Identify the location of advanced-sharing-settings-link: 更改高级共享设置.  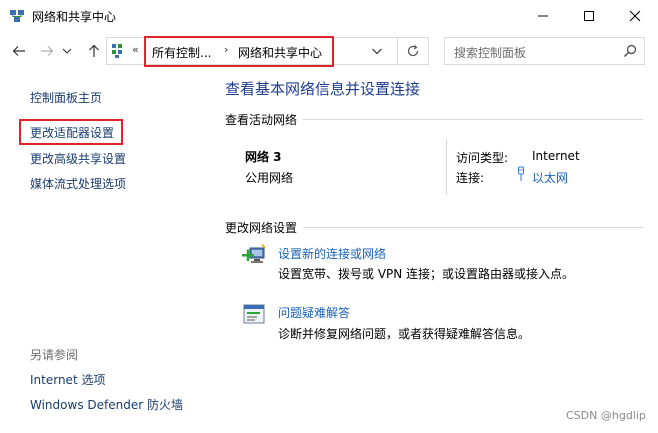
(78, 158).